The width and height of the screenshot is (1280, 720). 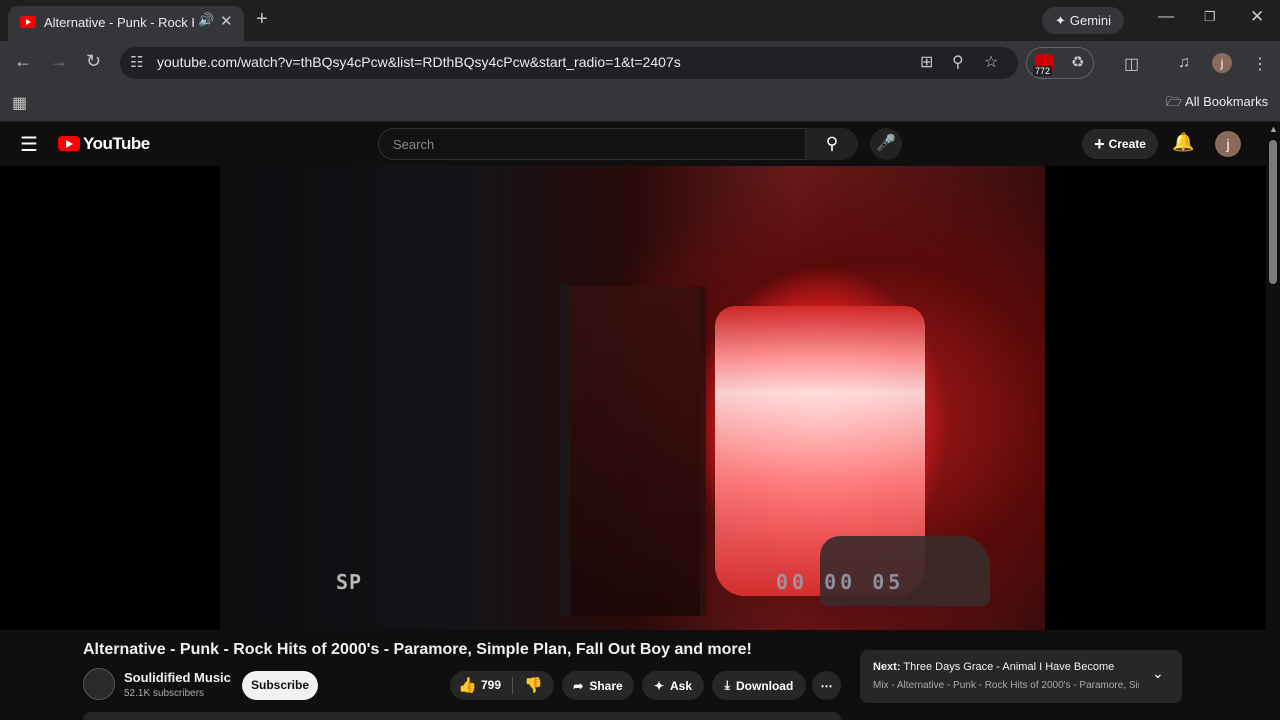 I want to click on notifications-bell-icon: 🔔, so click(x=1183, y=142).